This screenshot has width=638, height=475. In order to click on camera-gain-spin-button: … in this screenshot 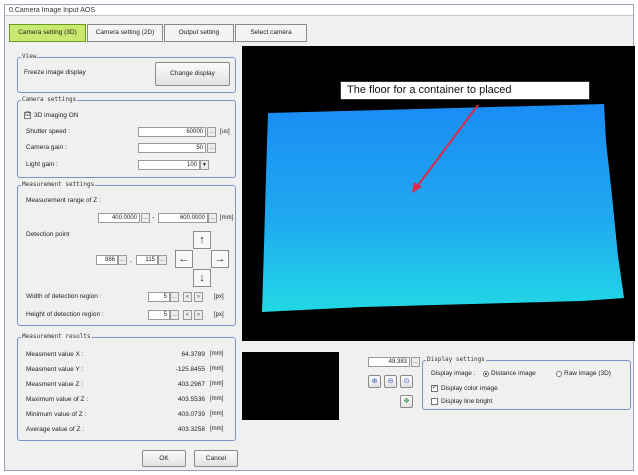, I will do `click(211, 148)`.